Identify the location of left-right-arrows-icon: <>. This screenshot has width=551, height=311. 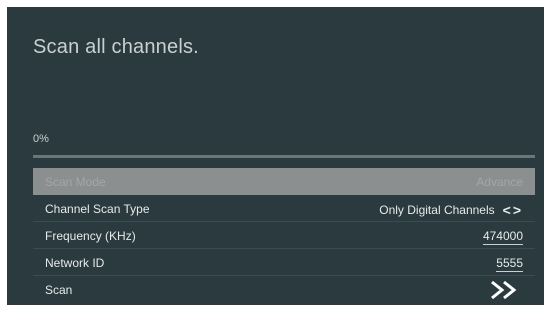
(513, 210).